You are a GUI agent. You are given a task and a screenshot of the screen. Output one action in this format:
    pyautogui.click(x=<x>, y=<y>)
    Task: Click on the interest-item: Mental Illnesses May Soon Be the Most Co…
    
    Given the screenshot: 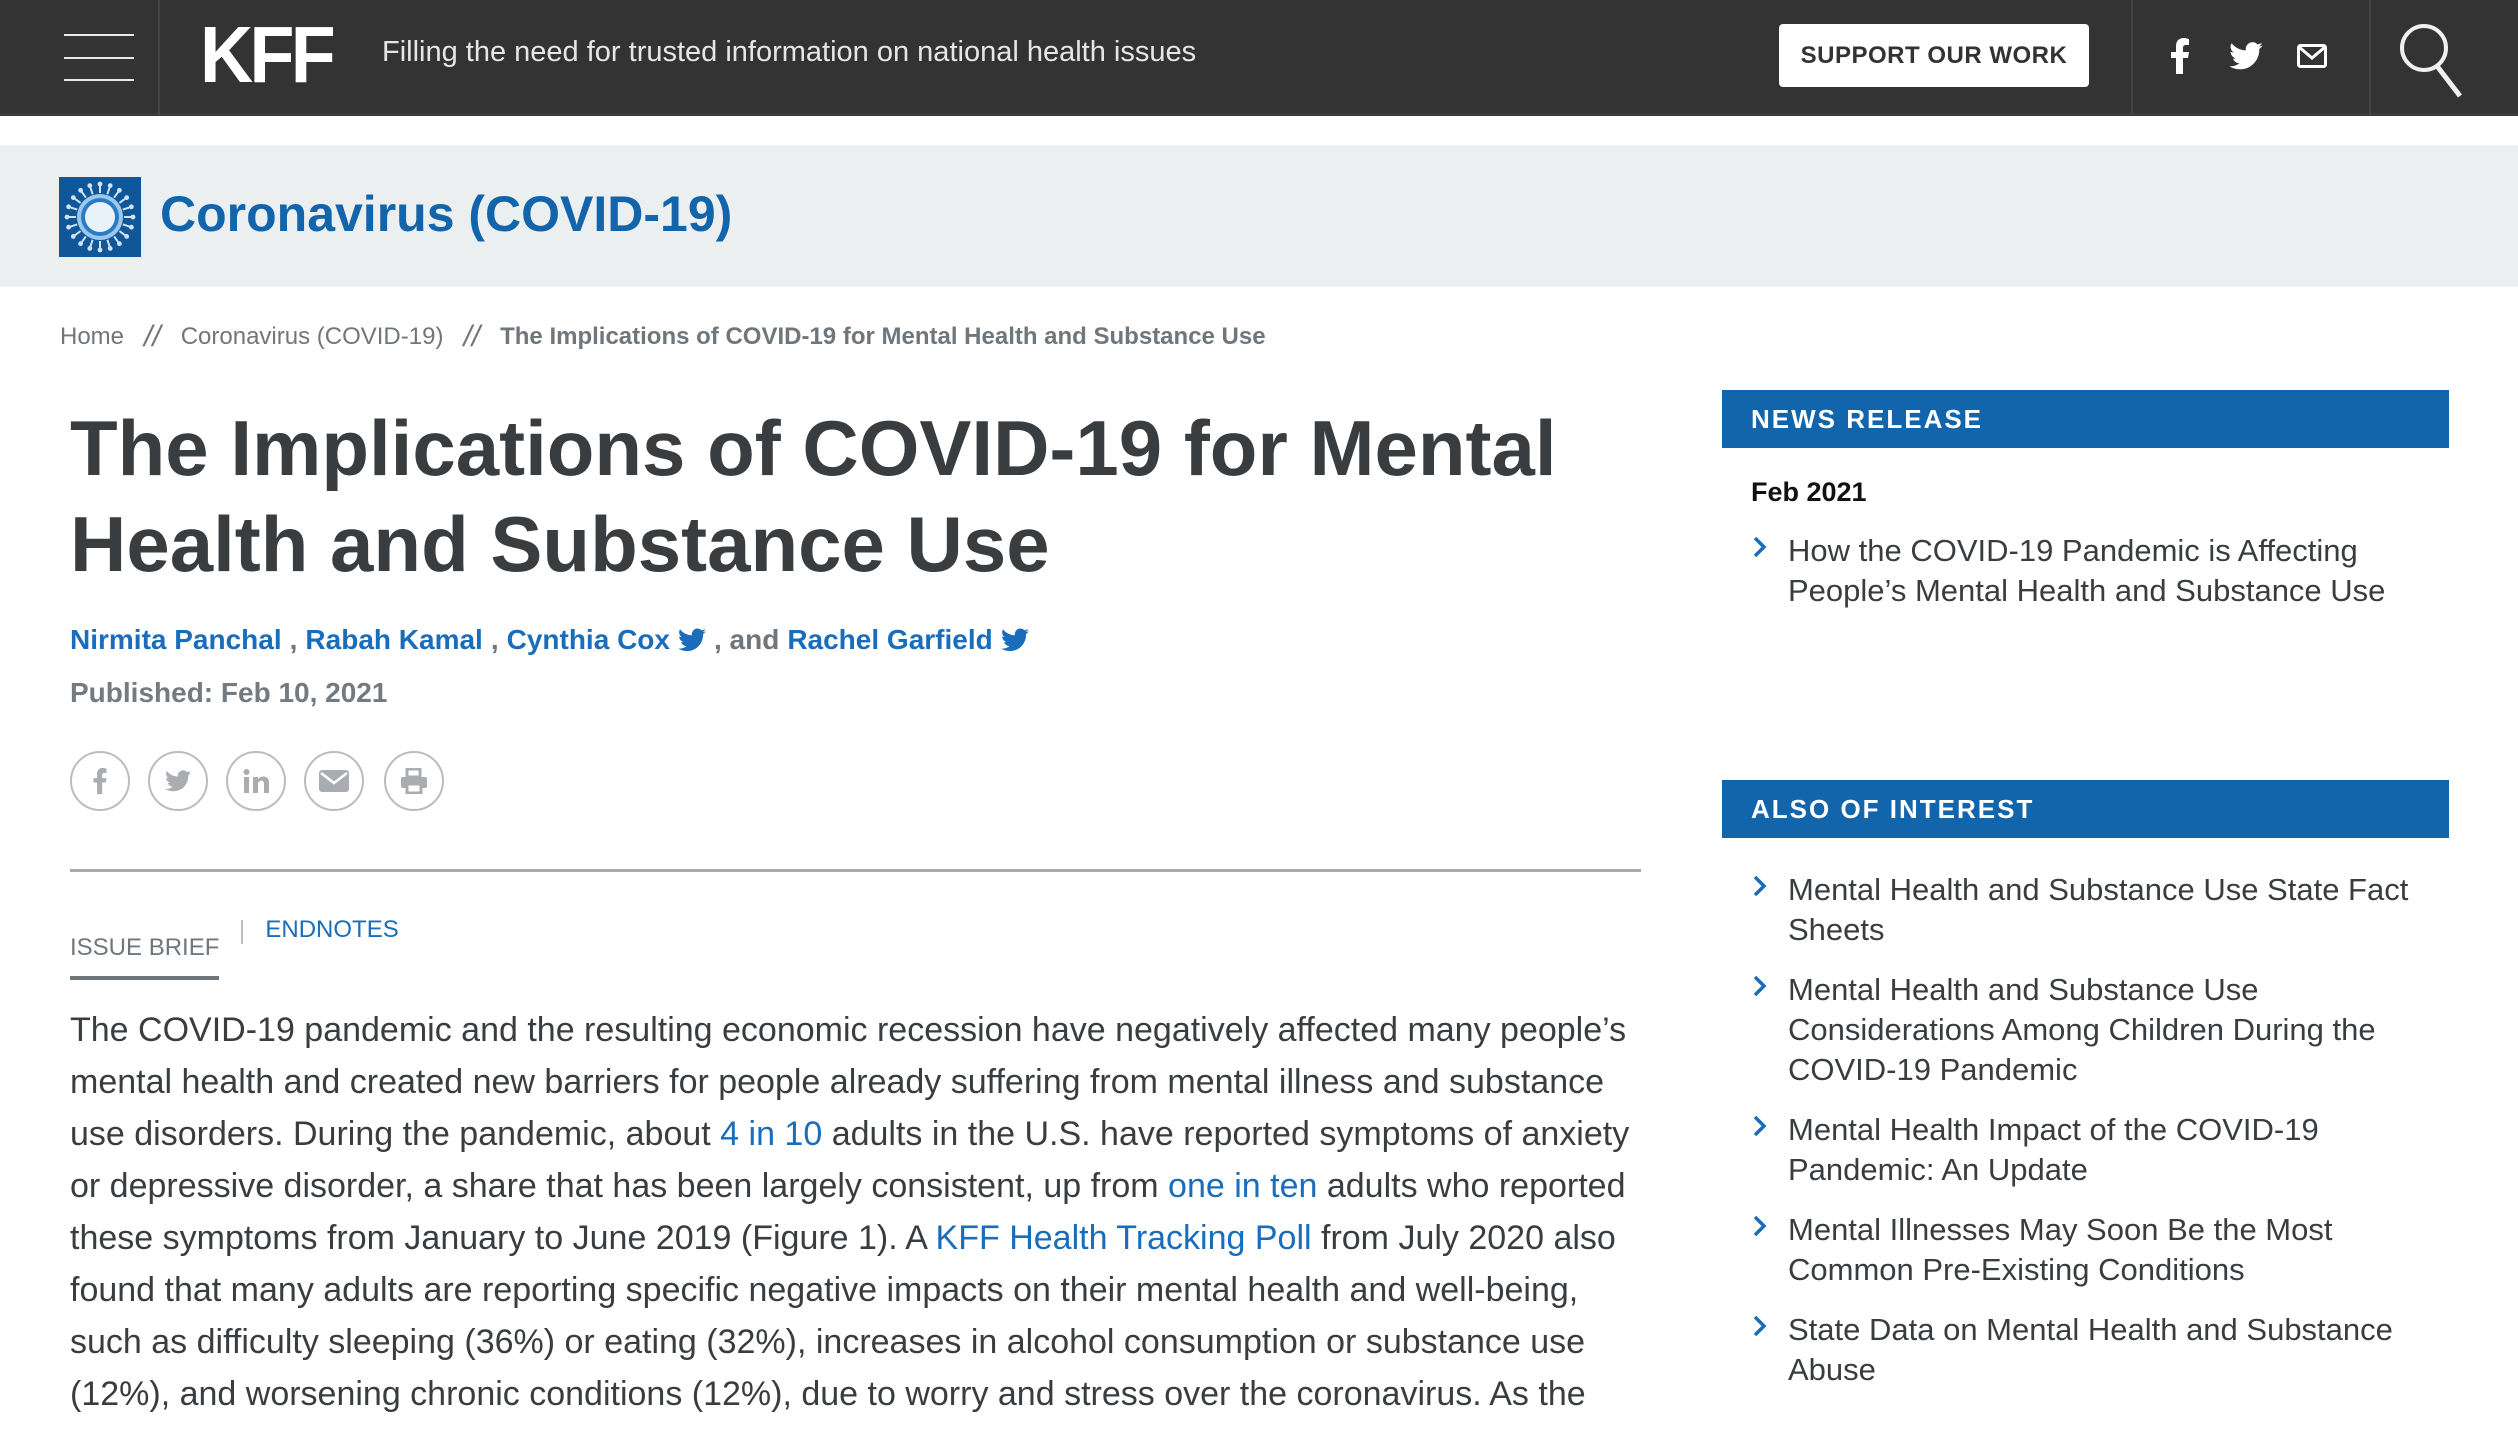 What is the action you would take?
    pyautogui.click(x=2081, y=1250)
    